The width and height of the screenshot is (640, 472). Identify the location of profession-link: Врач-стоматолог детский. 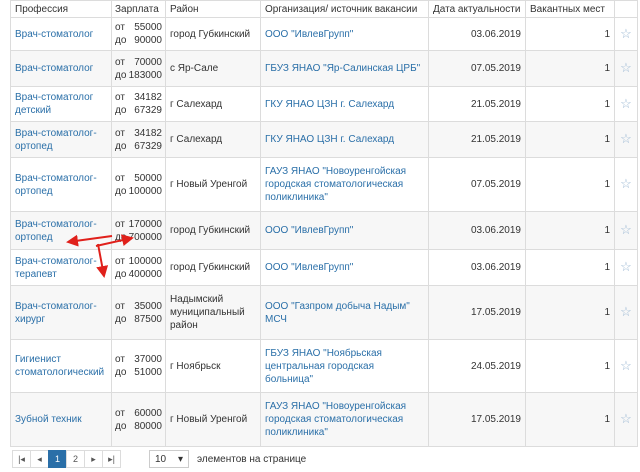
(54, 104).